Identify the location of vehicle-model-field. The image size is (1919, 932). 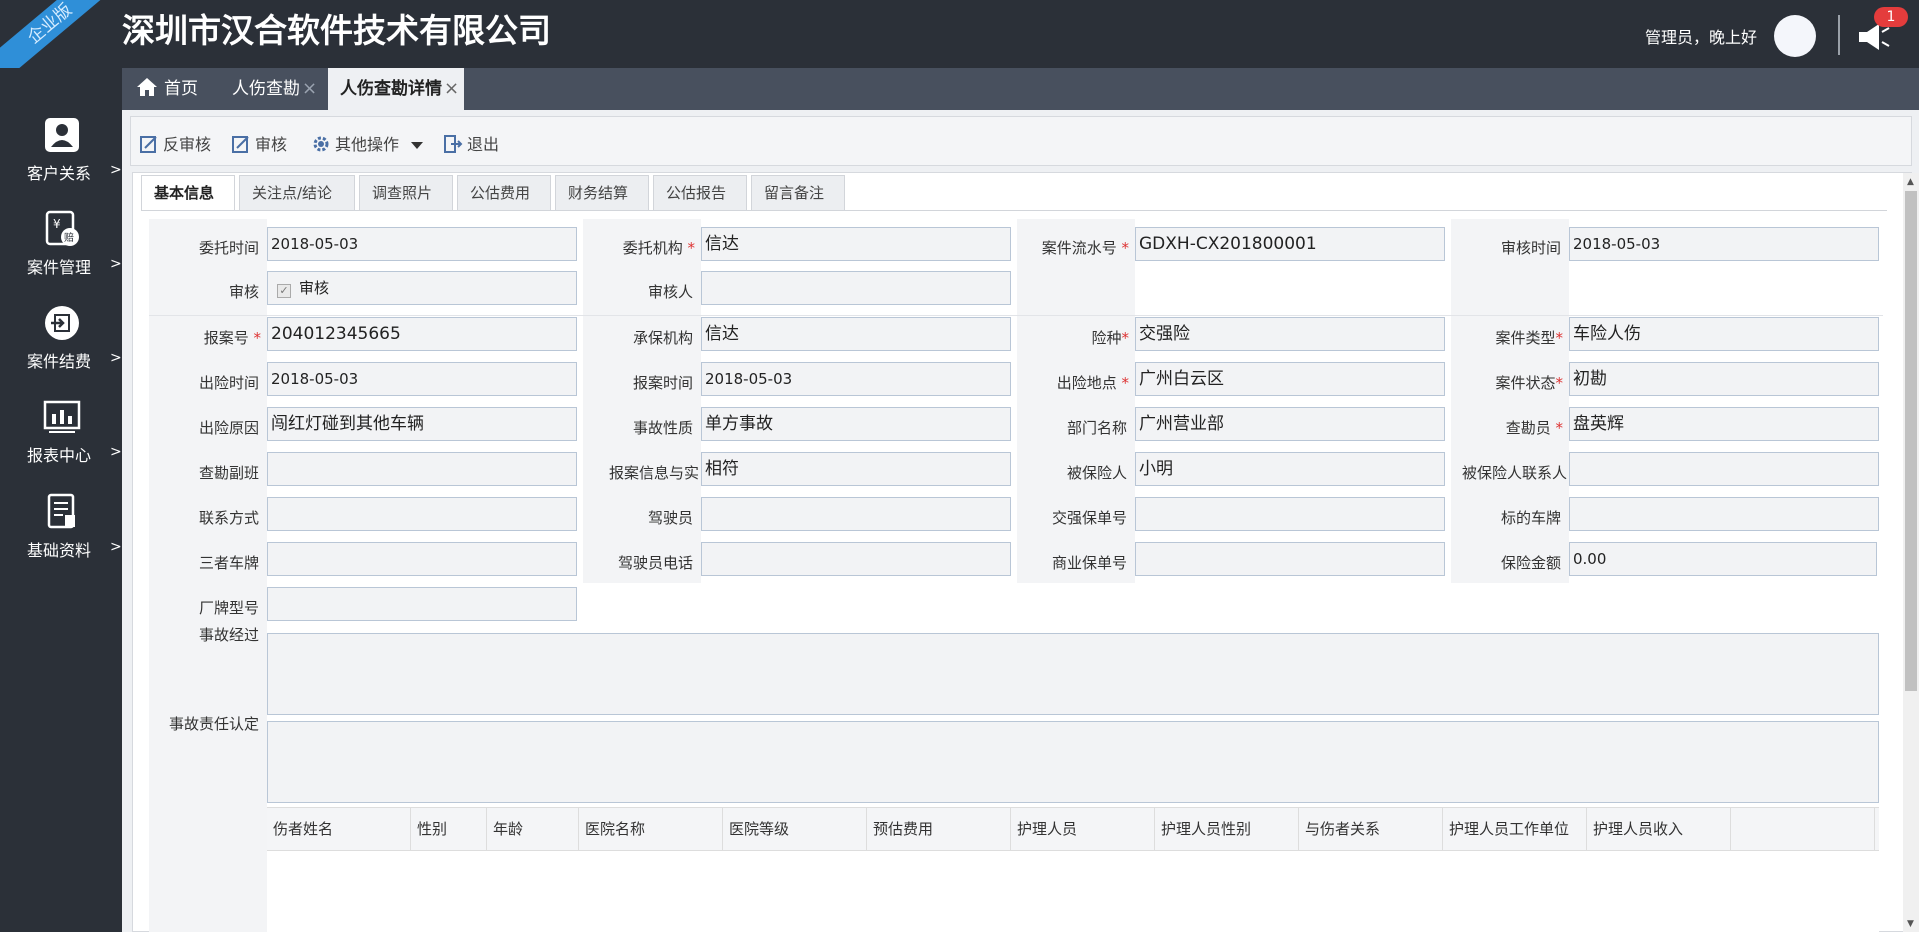
(422, 604).